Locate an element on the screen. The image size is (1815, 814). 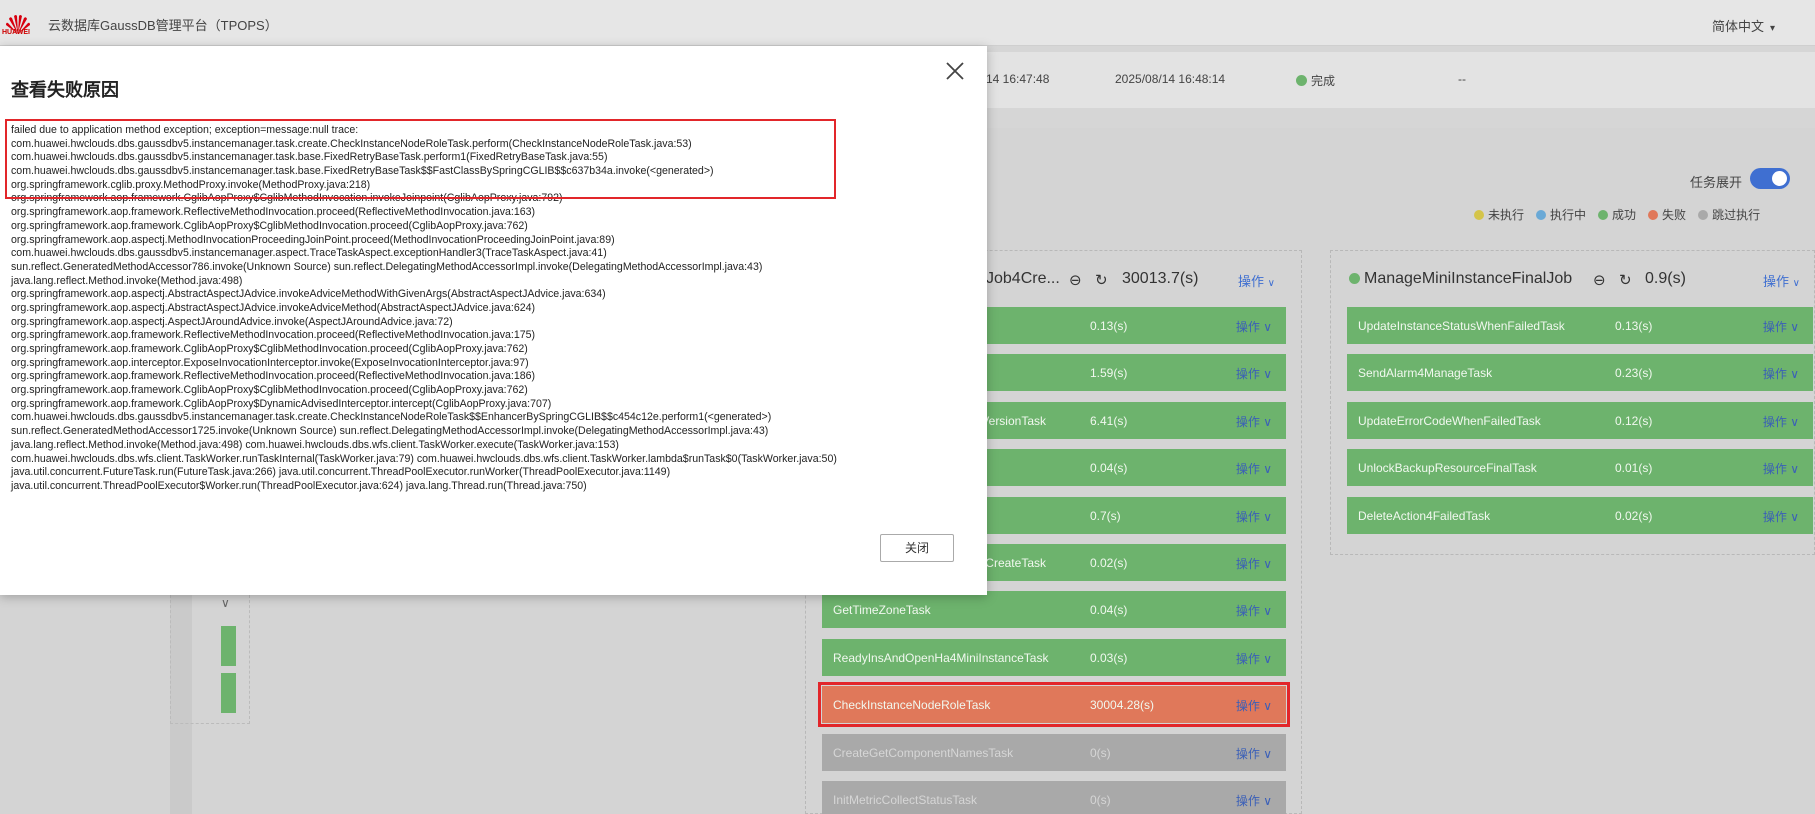
close-button: 关闭 is located at coordinates (917, 548).